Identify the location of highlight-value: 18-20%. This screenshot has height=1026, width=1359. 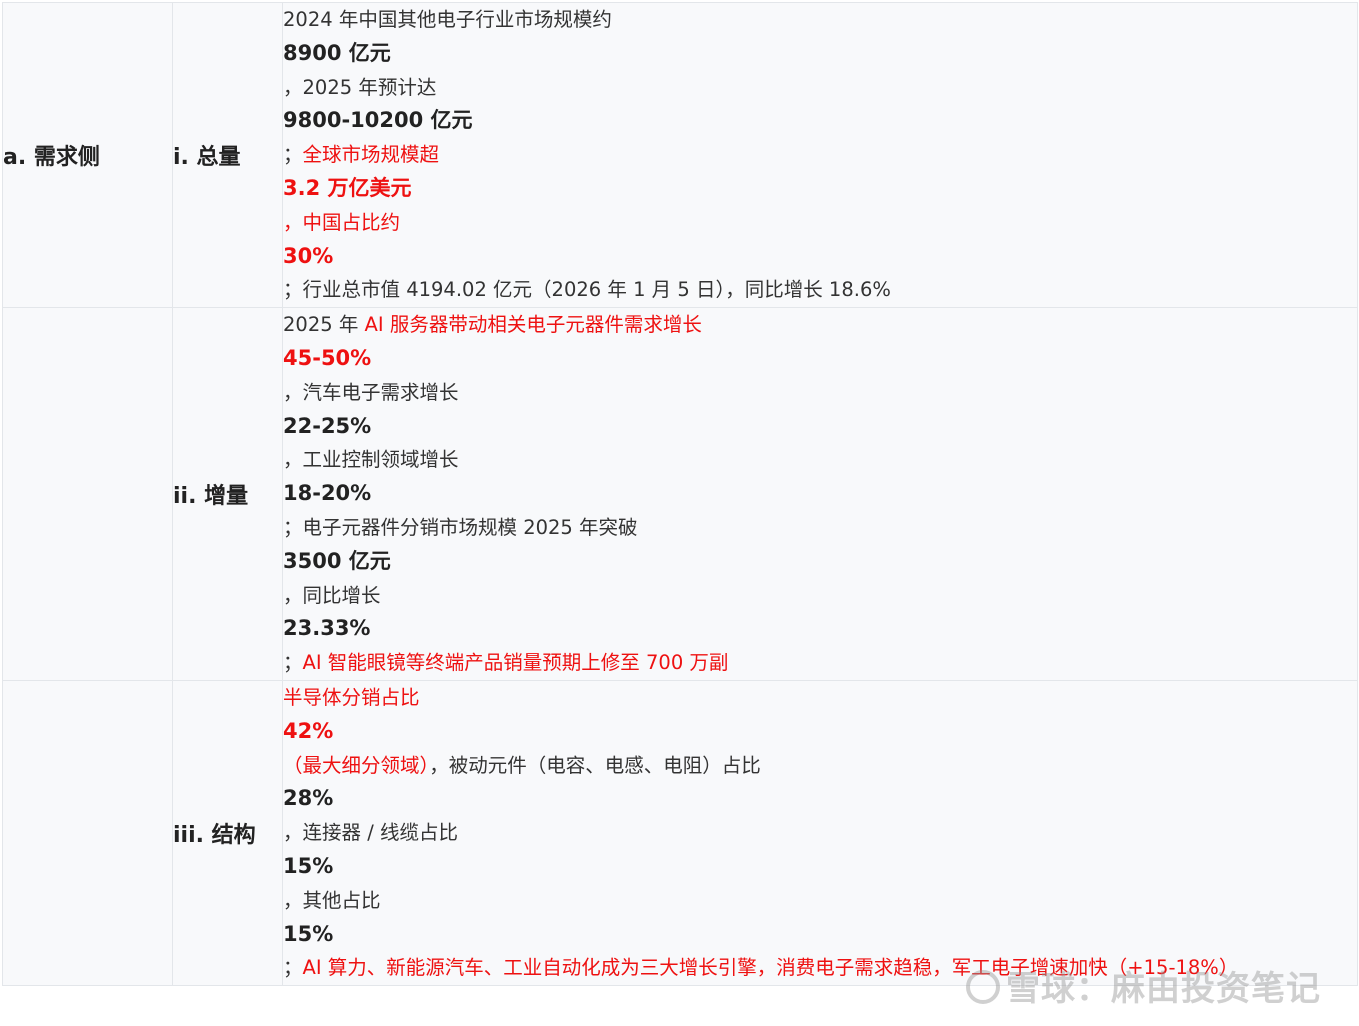
(820, 494).